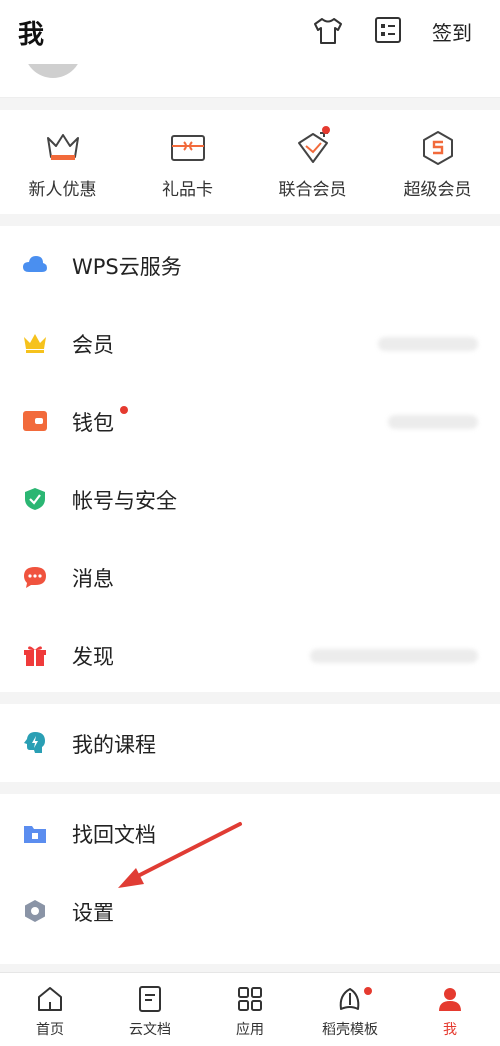 Image resolution: width=500 pixels, height=1046 pixels. Describe the element at coordinates (312, 190) in the screenshot. I see `quick-action-label: 联合会员` at that location.